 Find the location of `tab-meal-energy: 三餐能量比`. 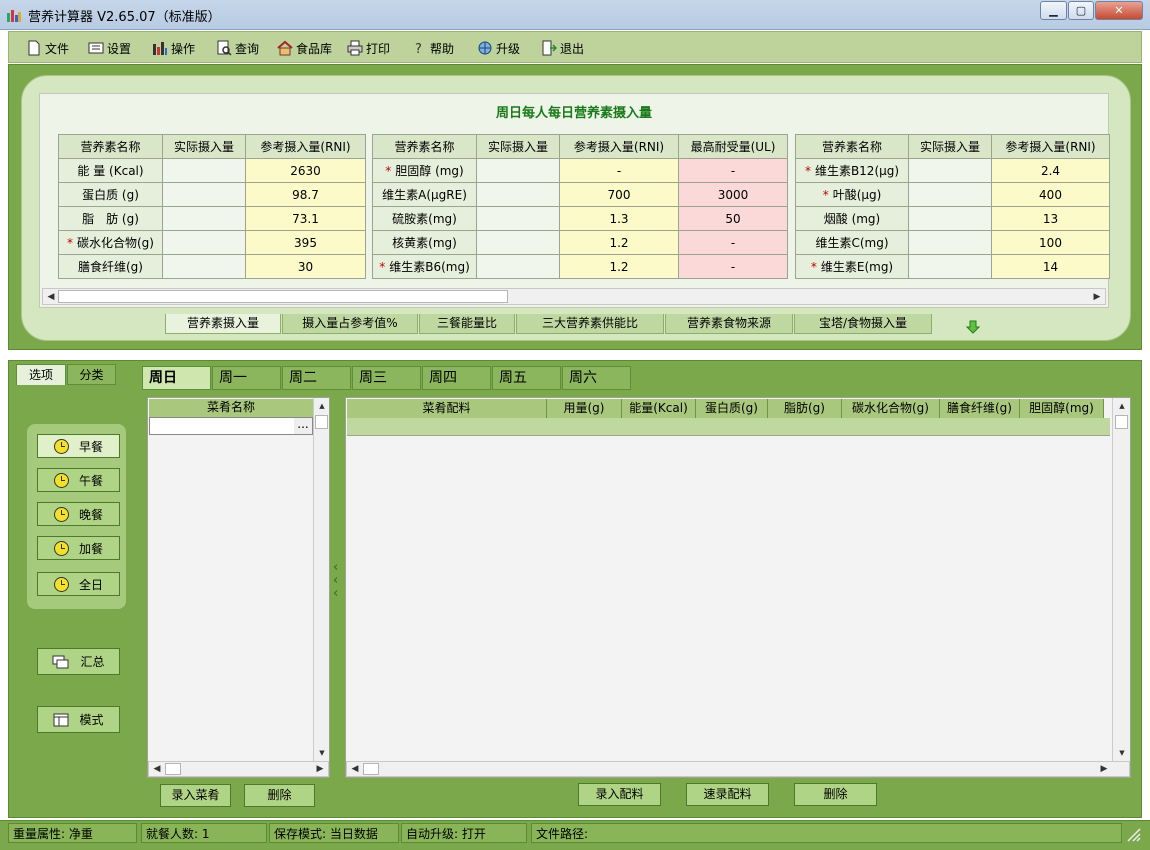

tab-meal-energy: 三餐能量比 is located at coordinates (467, 324).